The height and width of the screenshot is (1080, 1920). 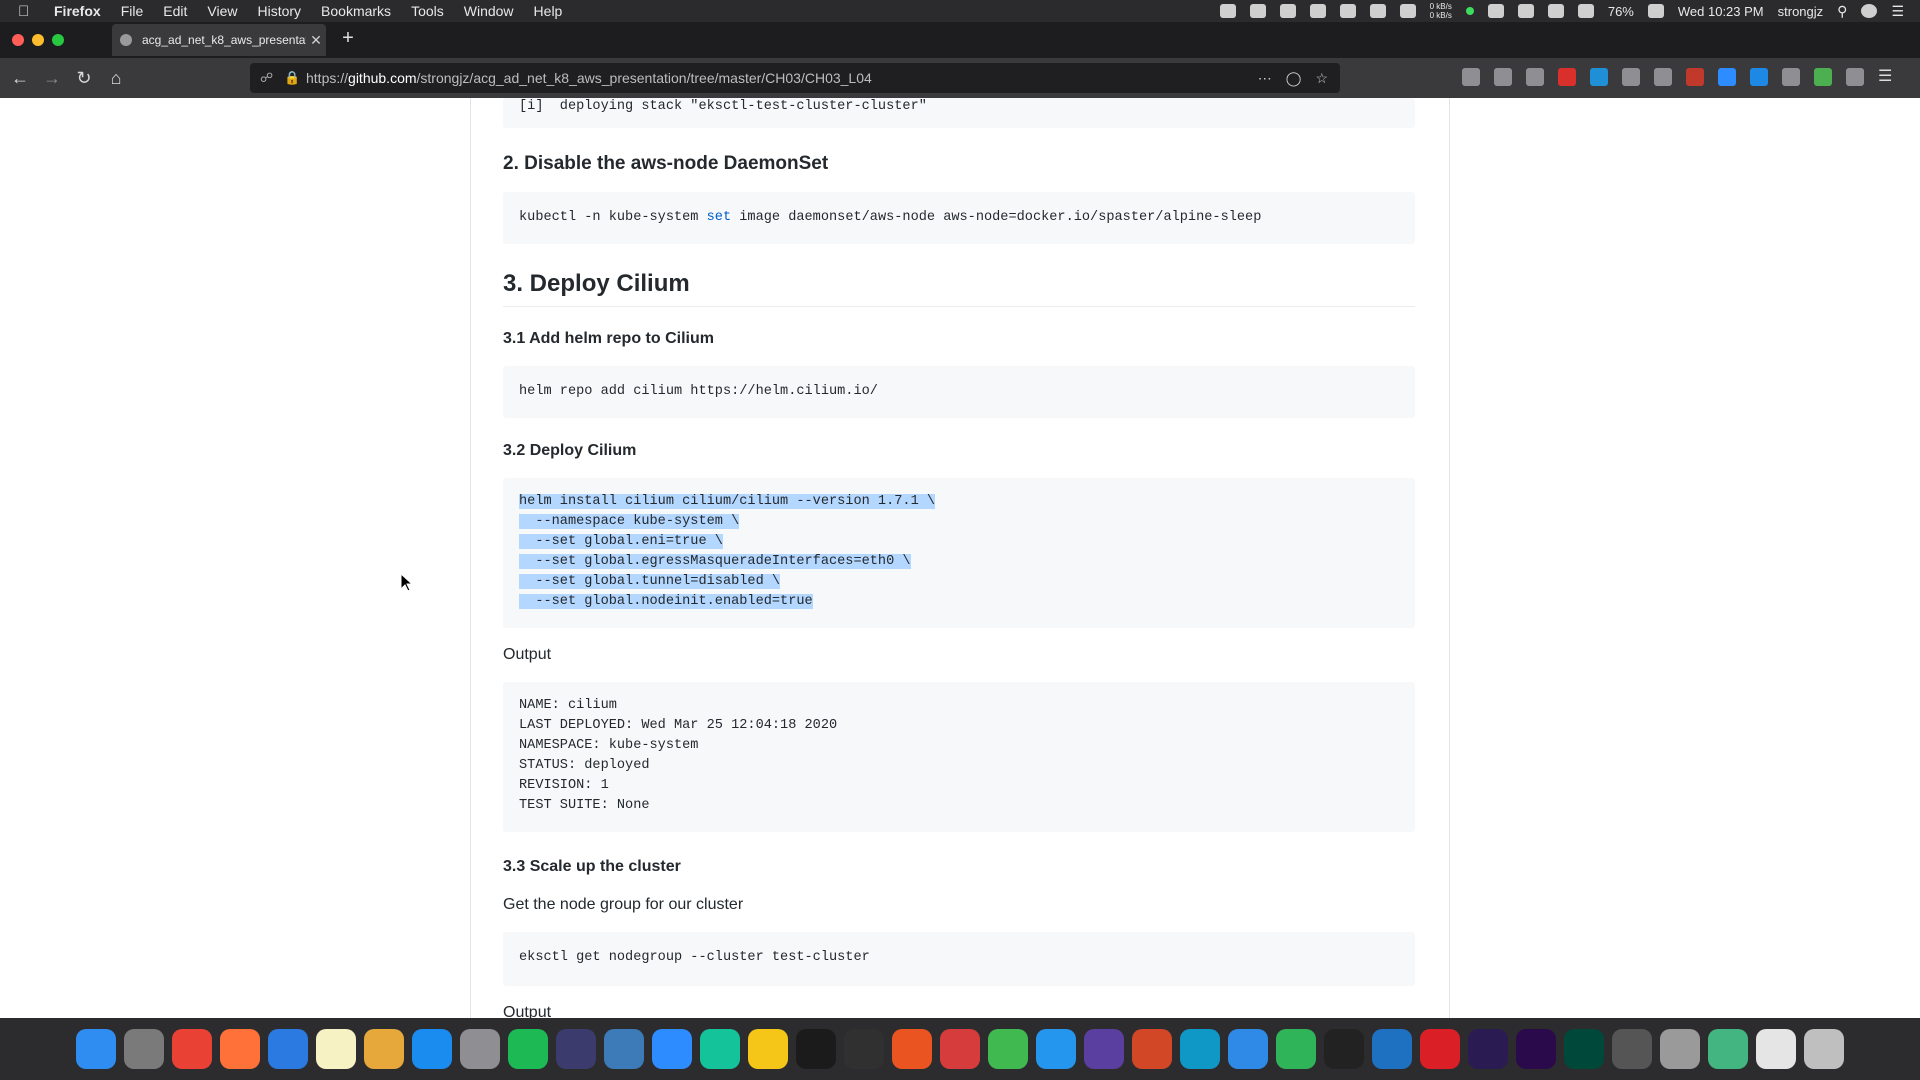 I want to click on menu-file: File, so click(x=132, y=11).